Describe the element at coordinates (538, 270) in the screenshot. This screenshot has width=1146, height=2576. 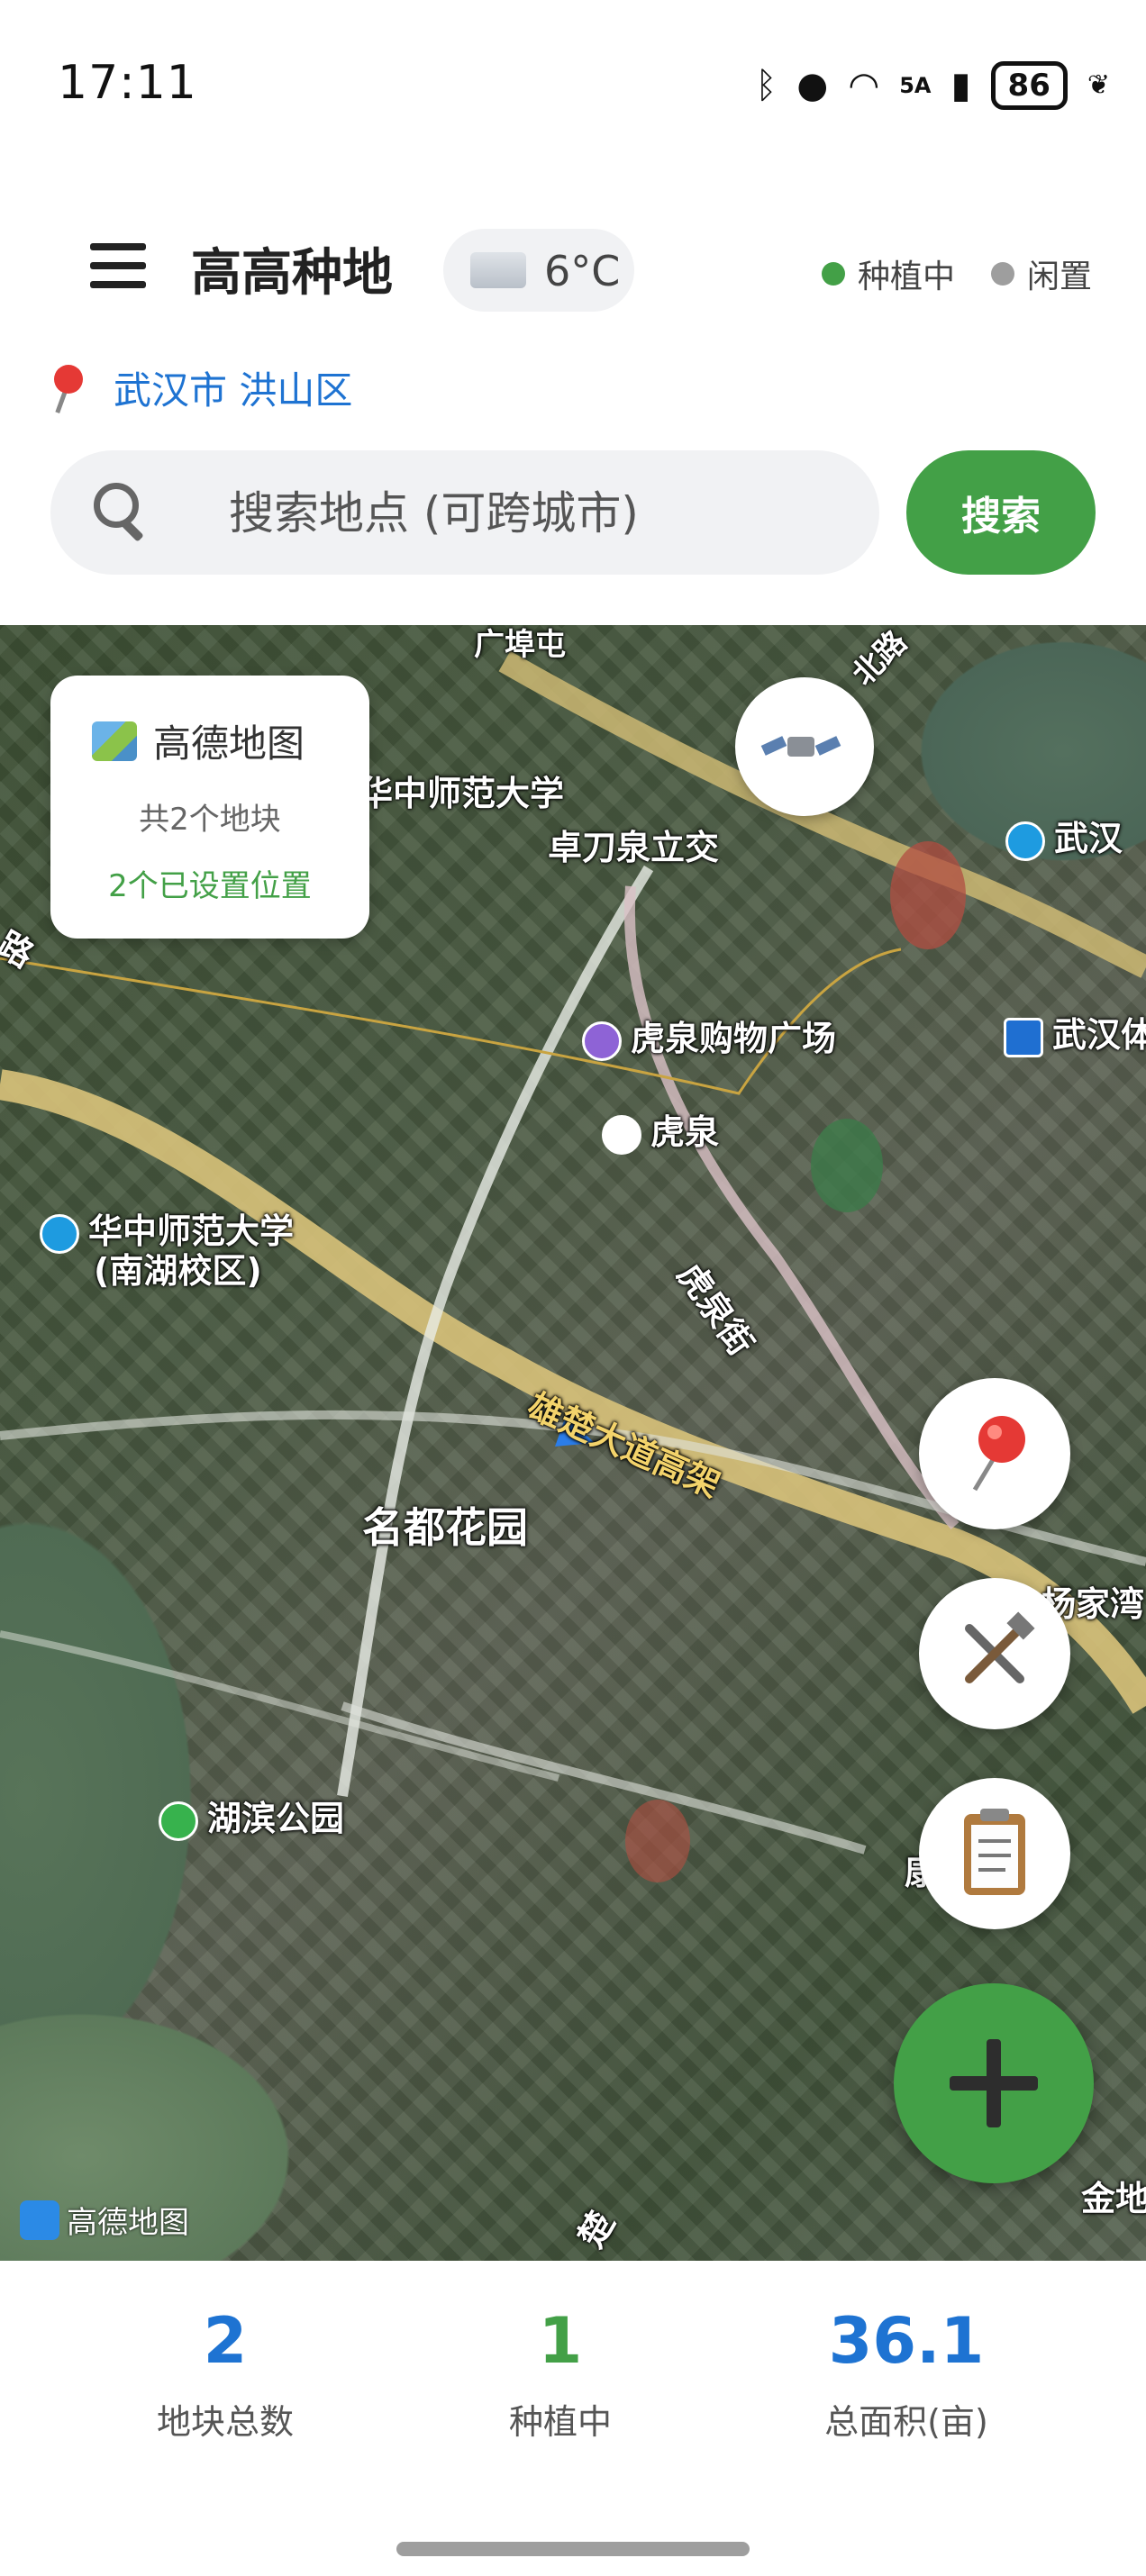
I see `weather-chip: 6°C` at that location.